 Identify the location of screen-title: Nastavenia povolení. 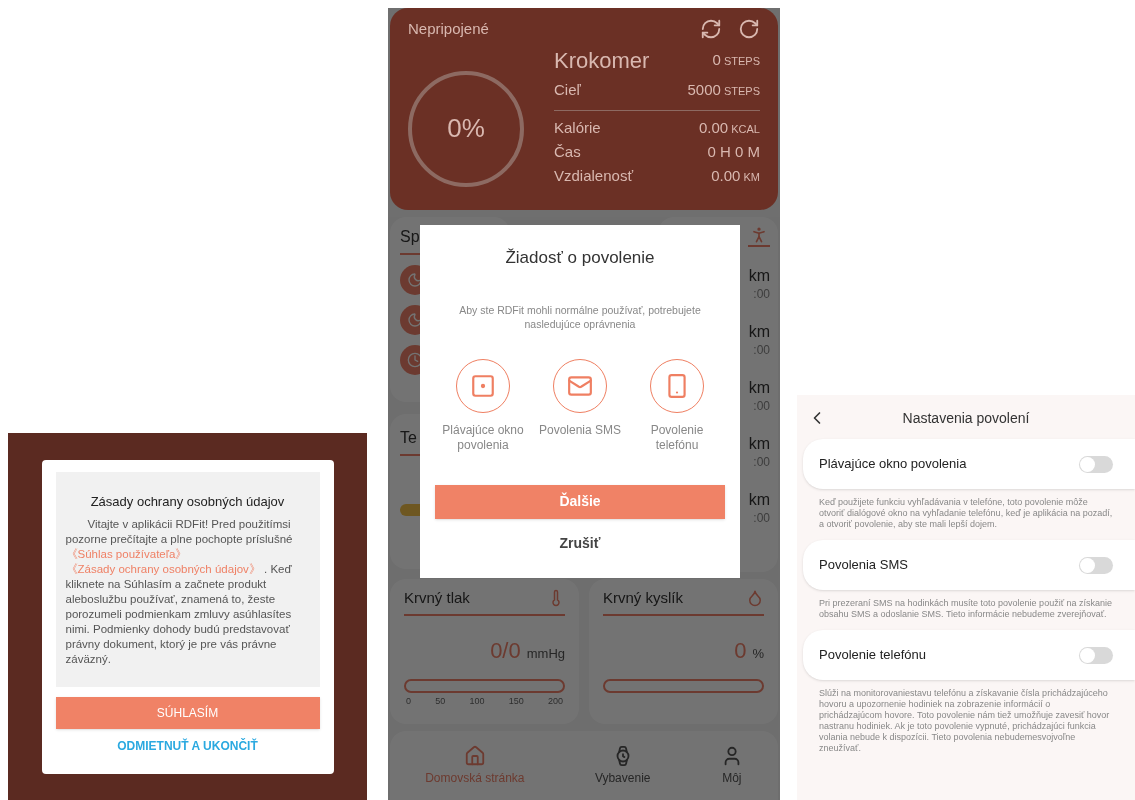
(966, 418).